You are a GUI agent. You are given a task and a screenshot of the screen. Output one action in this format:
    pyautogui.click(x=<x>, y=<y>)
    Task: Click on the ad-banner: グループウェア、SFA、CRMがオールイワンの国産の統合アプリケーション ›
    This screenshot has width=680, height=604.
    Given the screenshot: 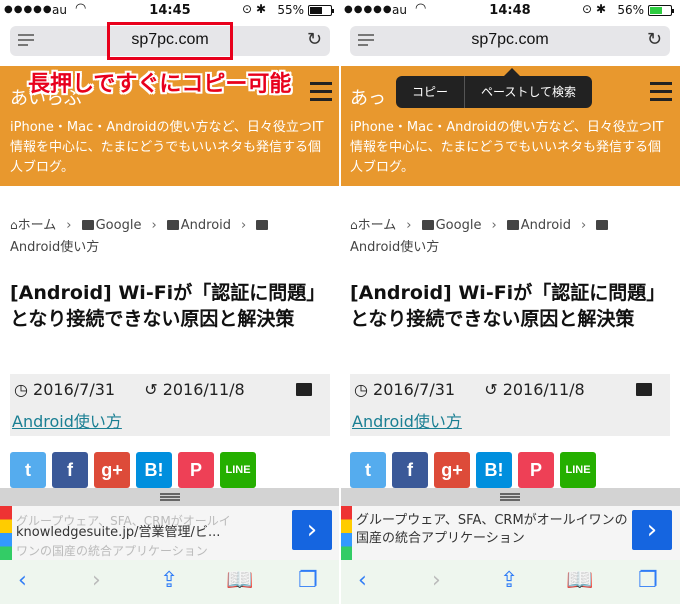 What is the action you would take?
    pyautogui.click(x=510, y=533)
    